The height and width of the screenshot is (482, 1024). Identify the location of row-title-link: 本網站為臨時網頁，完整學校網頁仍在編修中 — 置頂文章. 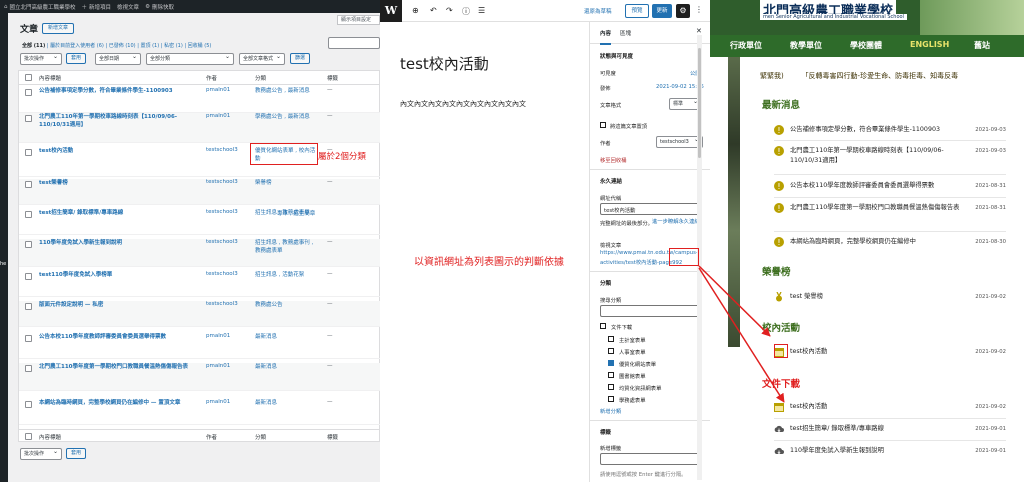
(114, 403).